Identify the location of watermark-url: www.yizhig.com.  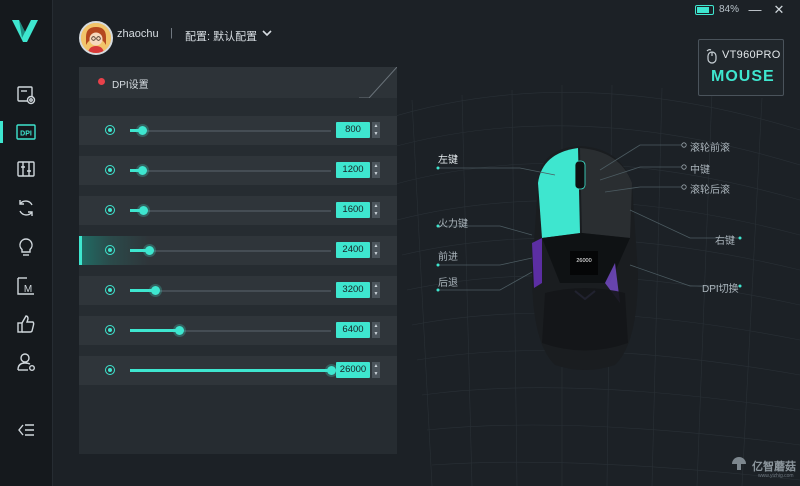
(776, 476).